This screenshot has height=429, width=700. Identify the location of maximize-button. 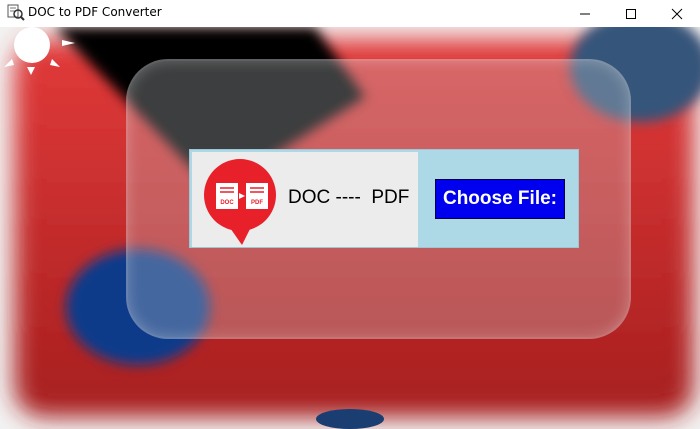
(631, 13).